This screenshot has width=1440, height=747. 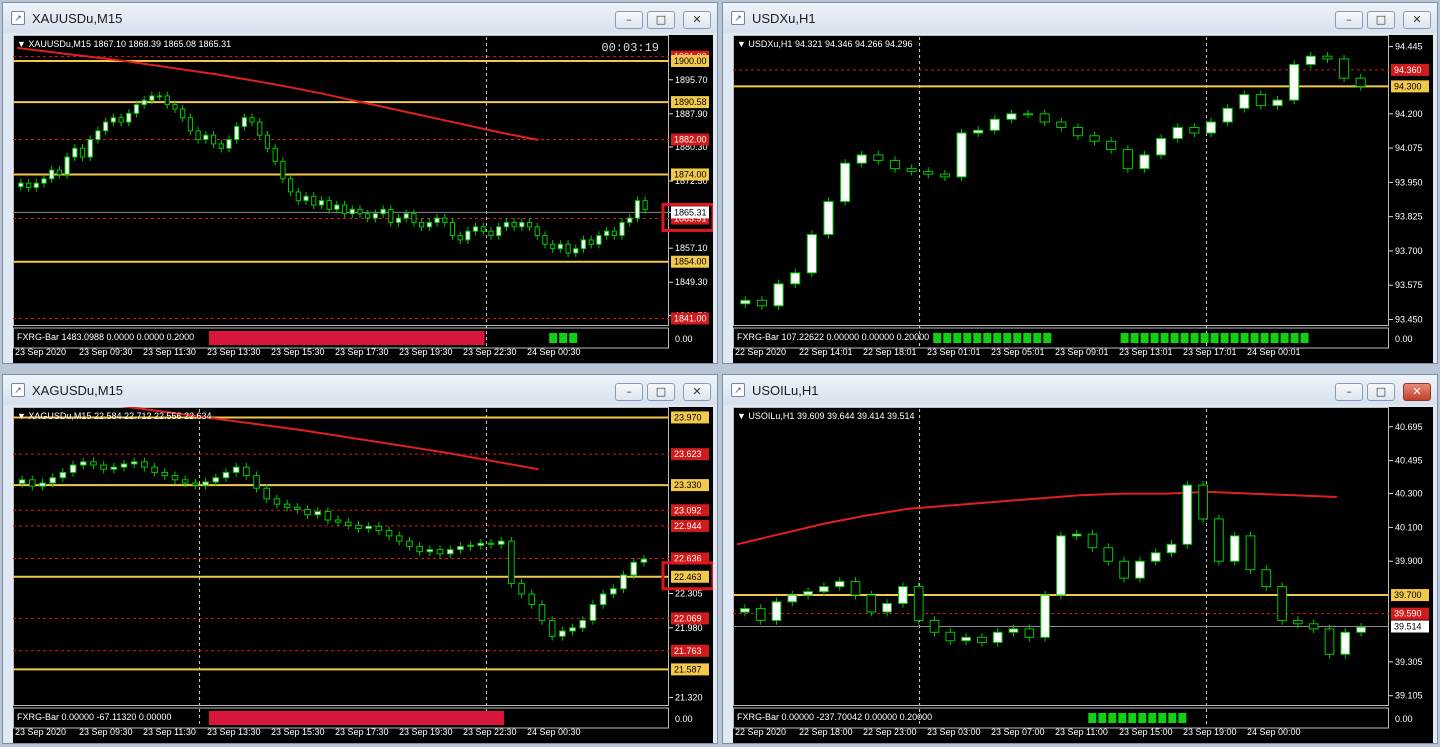 I want to click on minimize-button: –, so click(x=629, y=20).